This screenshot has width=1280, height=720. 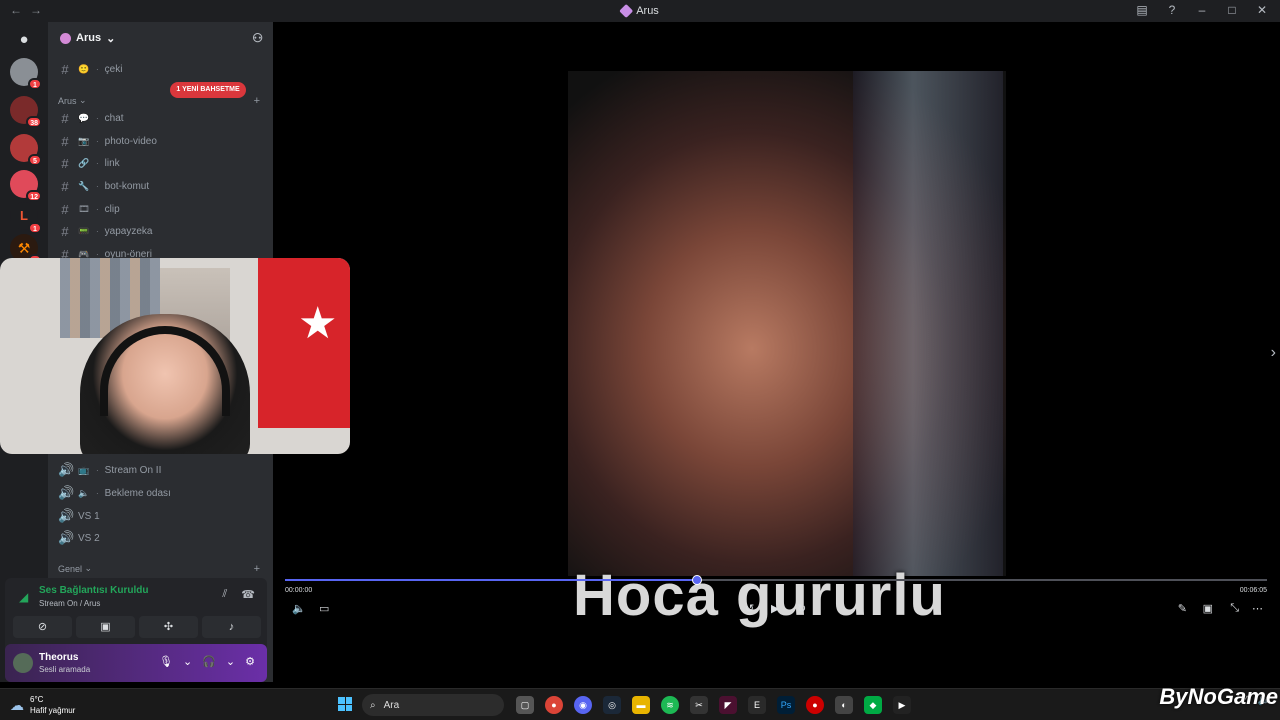 I want to click on channel-ceki: # 🙂 · çeki, so click(x=163, y=69).